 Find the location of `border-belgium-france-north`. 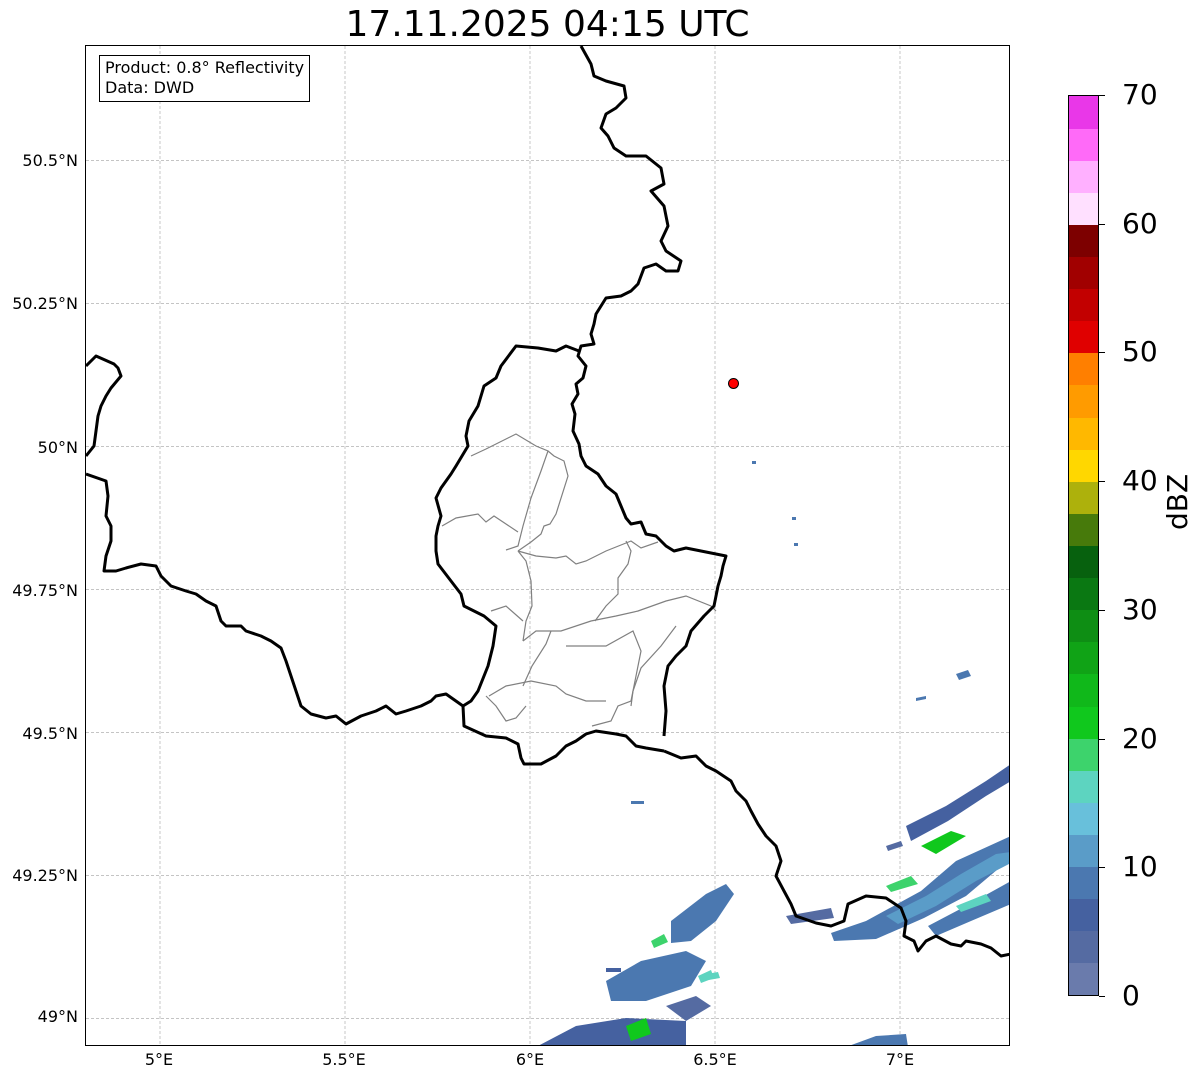

border-belgium-france-north is located at coordinates (104, 405).